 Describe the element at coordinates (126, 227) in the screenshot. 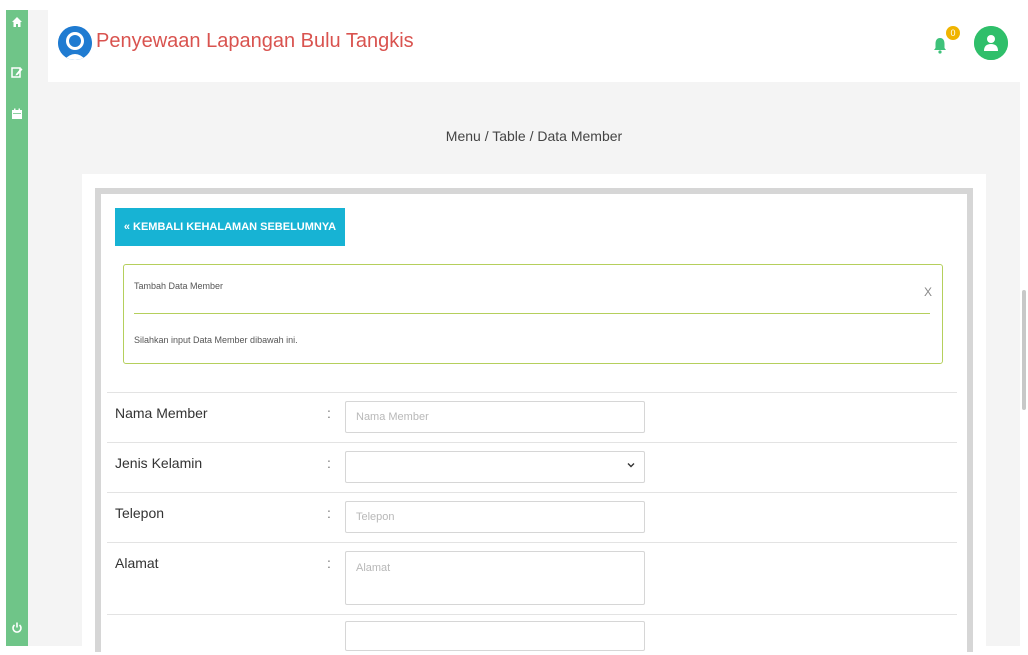

I see `double-chevron-left-icon: «` at that location.